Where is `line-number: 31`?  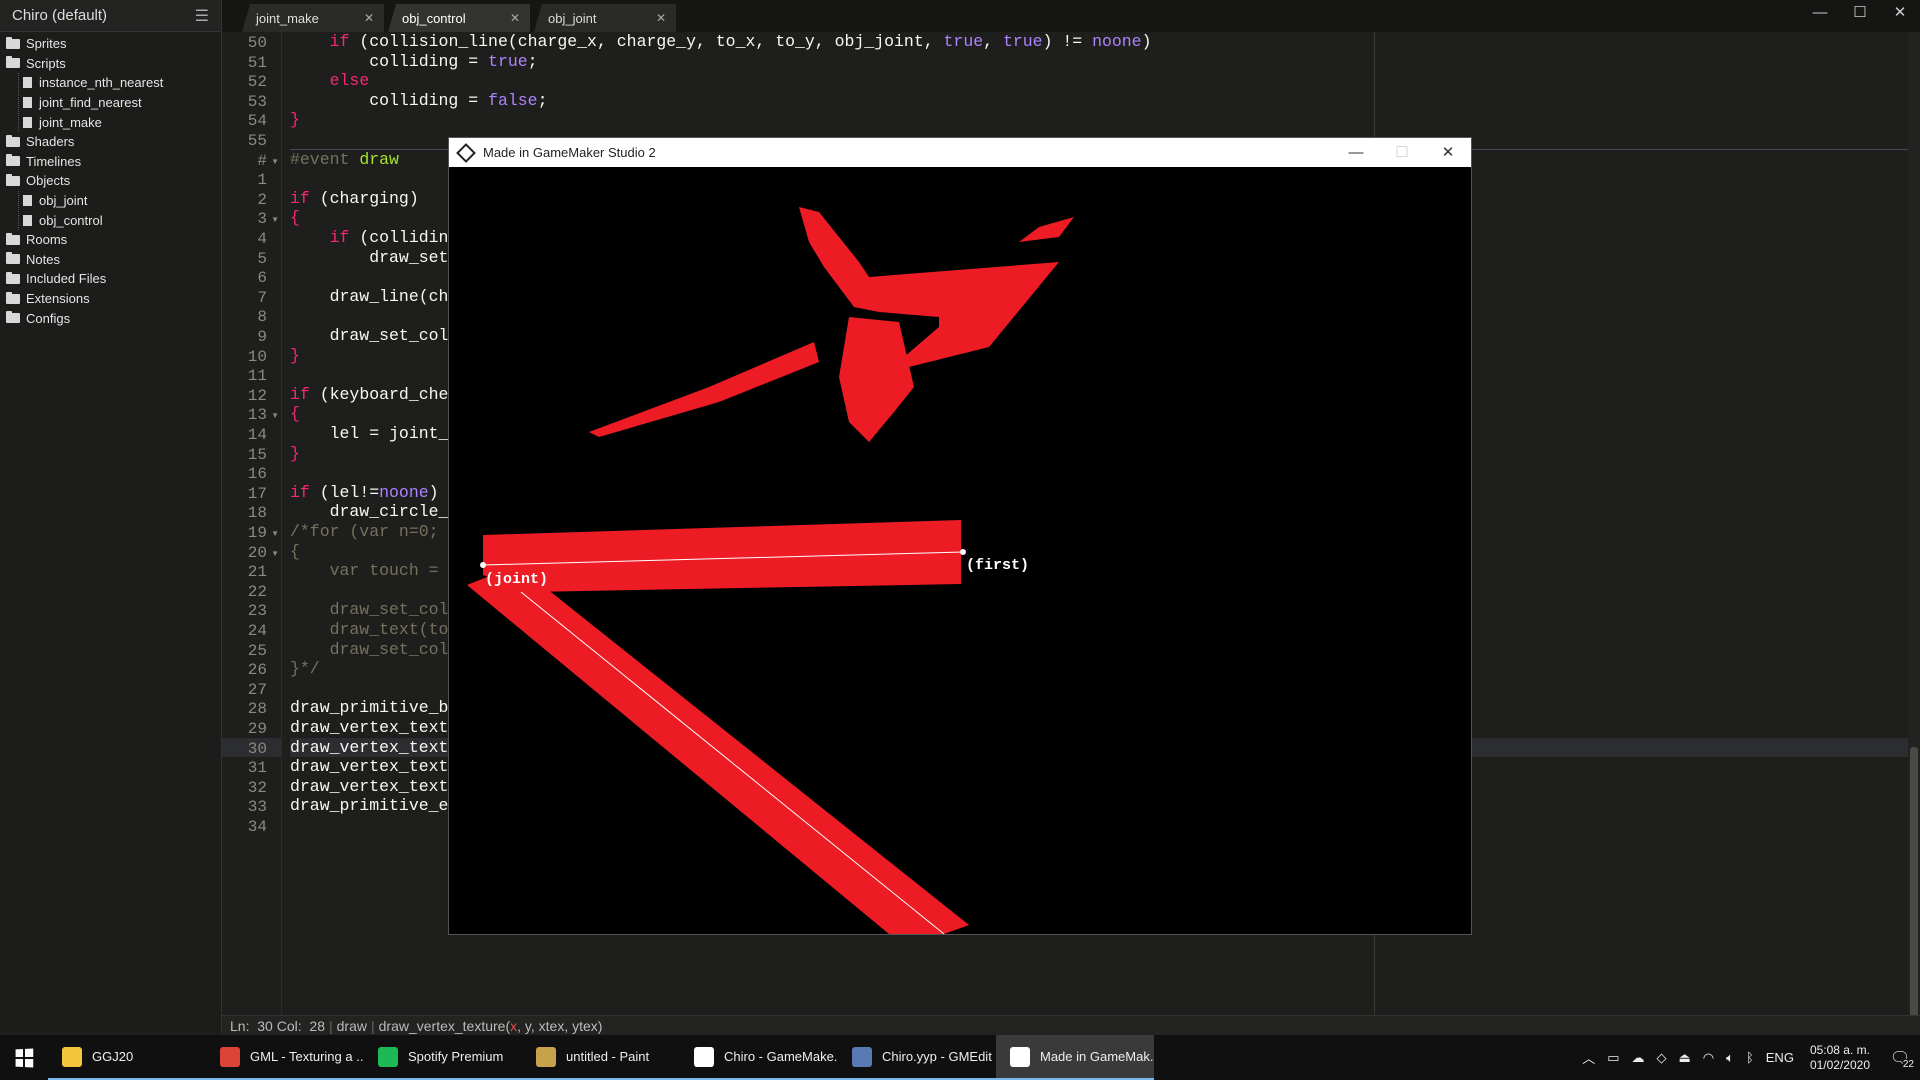 line-number: 31 is located at coordinates (257, 768).